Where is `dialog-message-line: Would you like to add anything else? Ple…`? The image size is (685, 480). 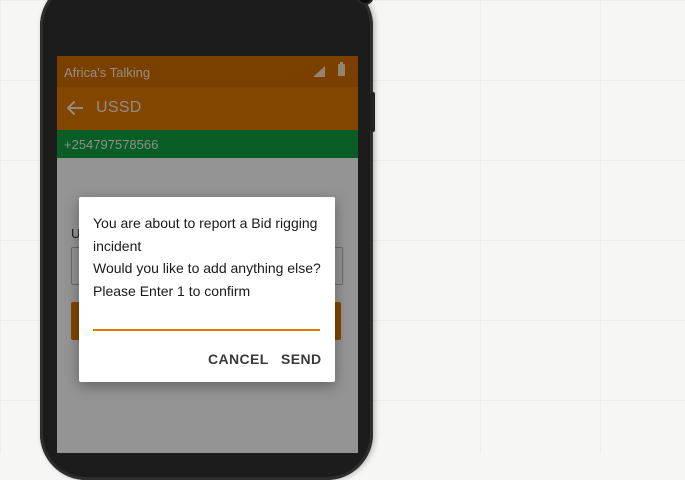 dialog-message-line: Would you like to add anything else? Ple… is located at coordinates (207, 279).